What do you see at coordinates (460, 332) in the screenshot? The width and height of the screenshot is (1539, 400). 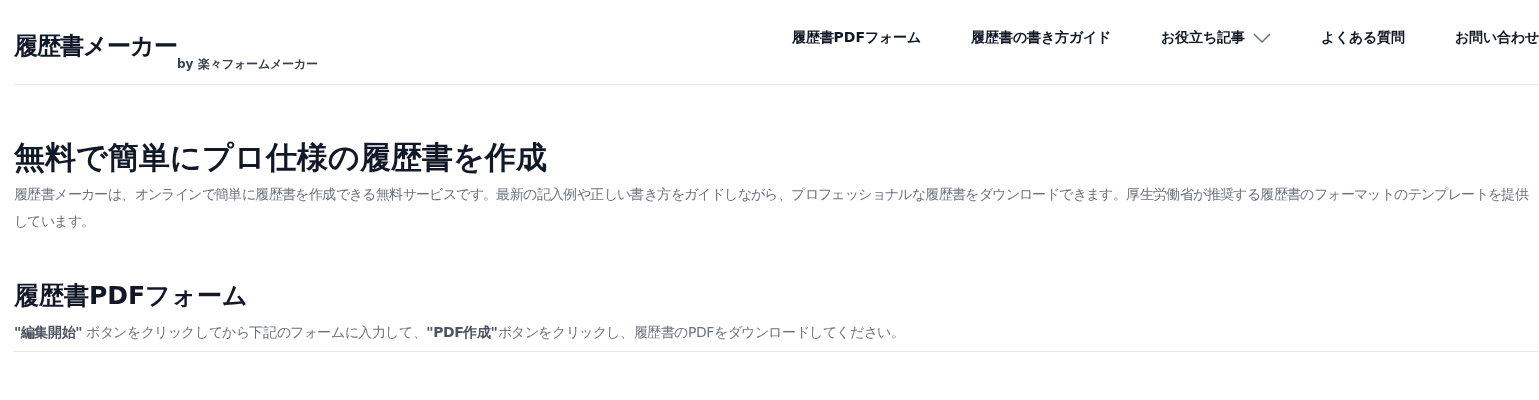 I see `instructions-text: "編集開始" ボタンをクリックしてから下記のフォームに入力して、"PDF作成"ボタンをクリックし、履歴書のPDFをダウンロードしてください。` at bounding box center [460, 332].